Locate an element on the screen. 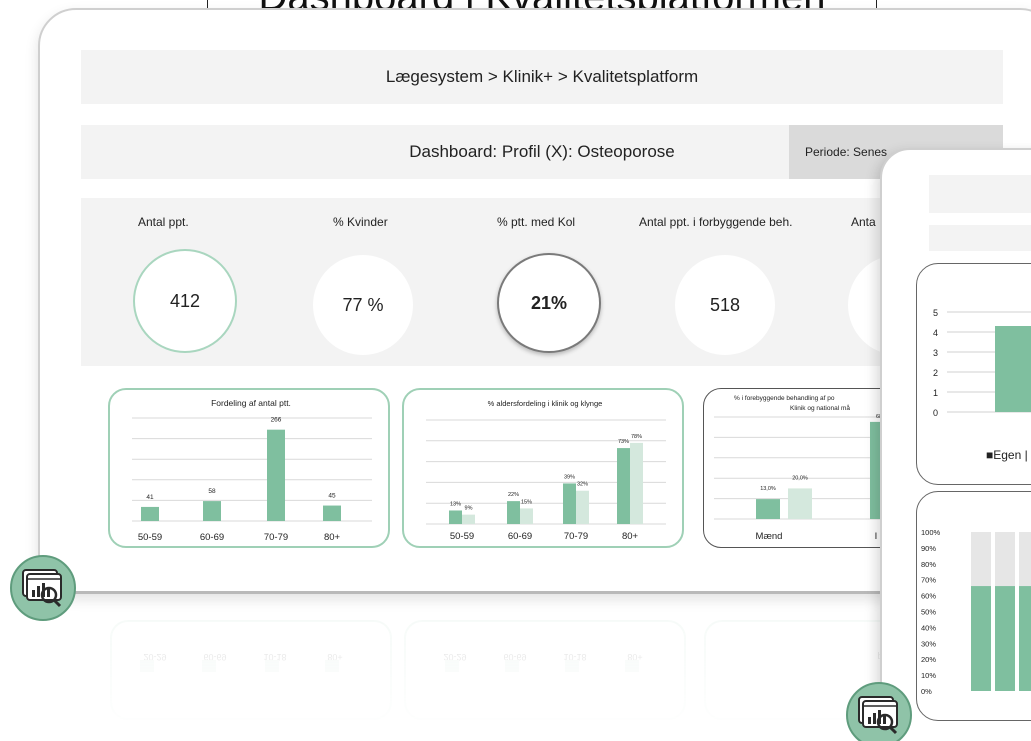  chart-subtitle: Klinik og national må is located at coordinates (820, 408).